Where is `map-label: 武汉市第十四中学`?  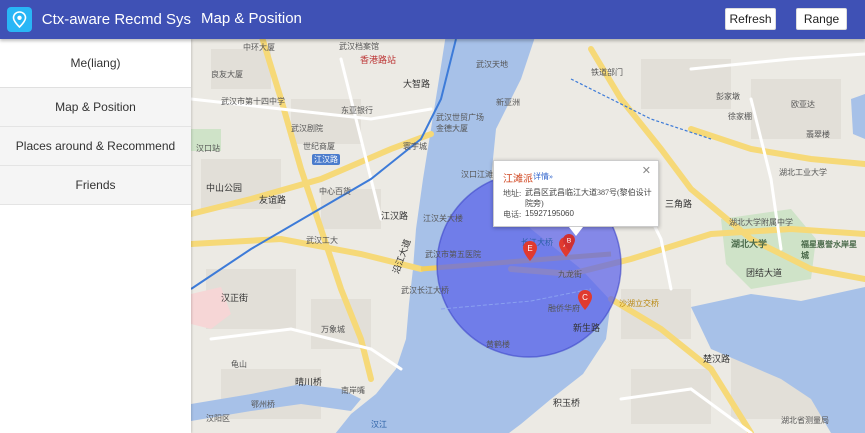
map-label: 武汉市第十四中学 is located at coordinates (253, 101).